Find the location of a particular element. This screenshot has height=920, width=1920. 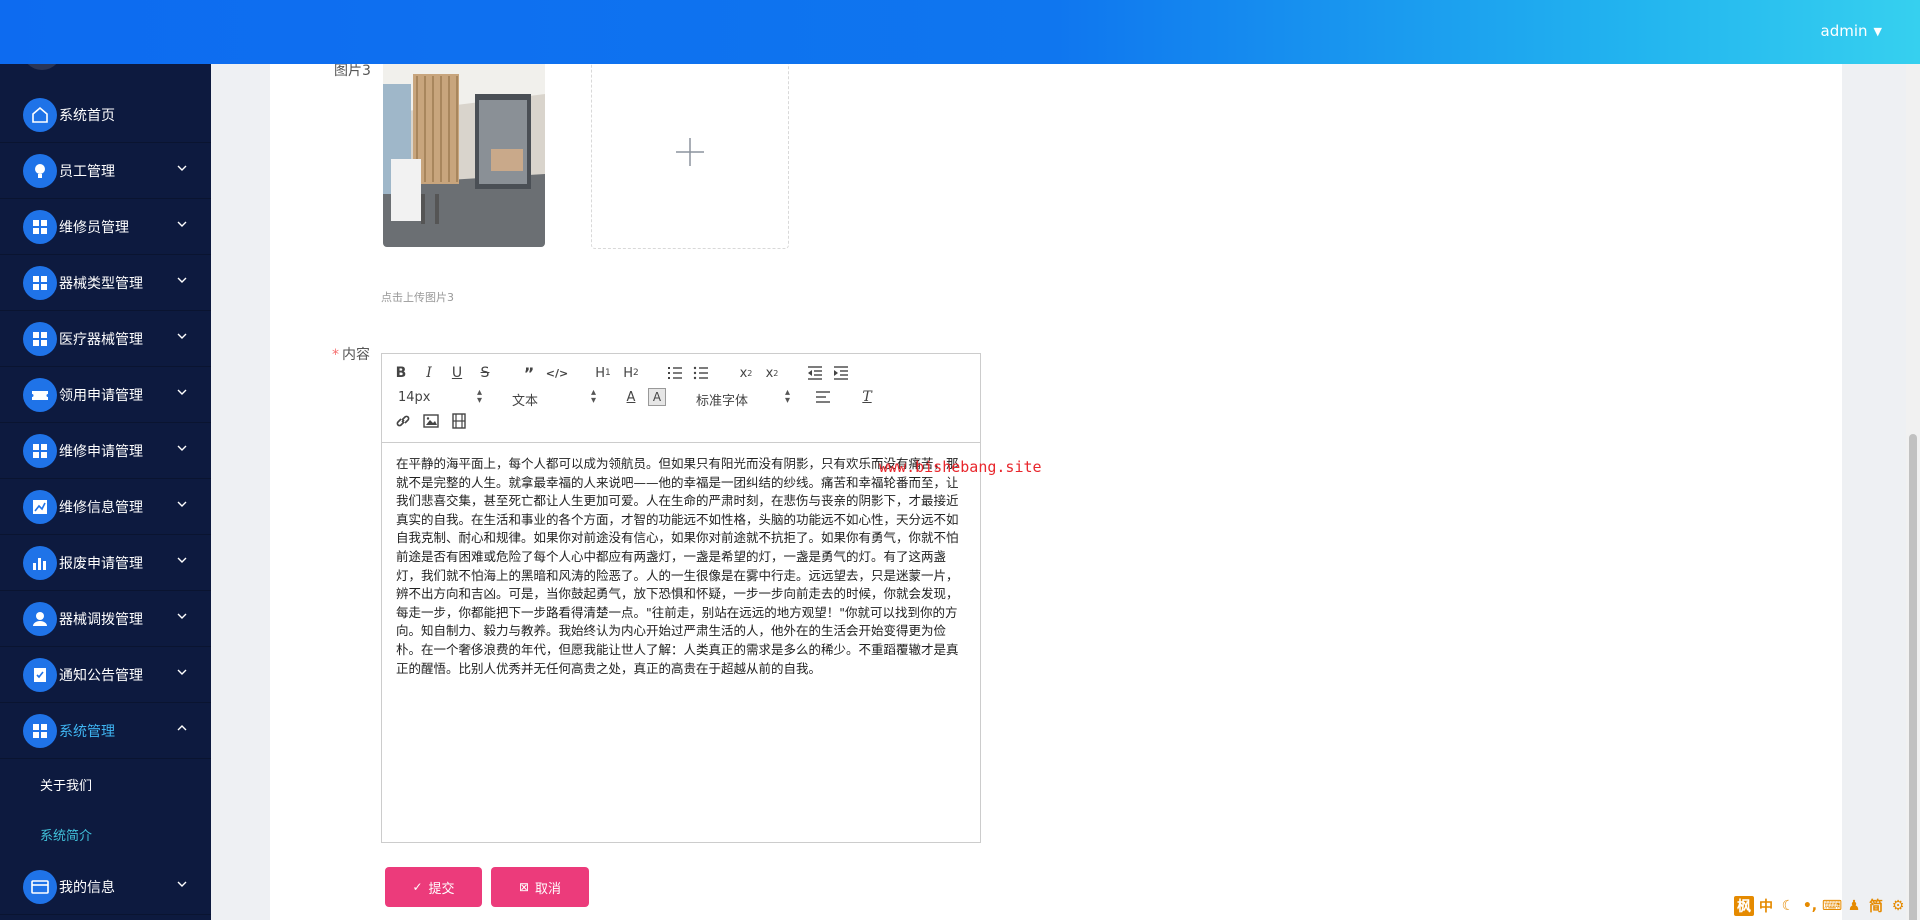

sidebar-item: 维修申请管理 is located at coordinates (105, 451).